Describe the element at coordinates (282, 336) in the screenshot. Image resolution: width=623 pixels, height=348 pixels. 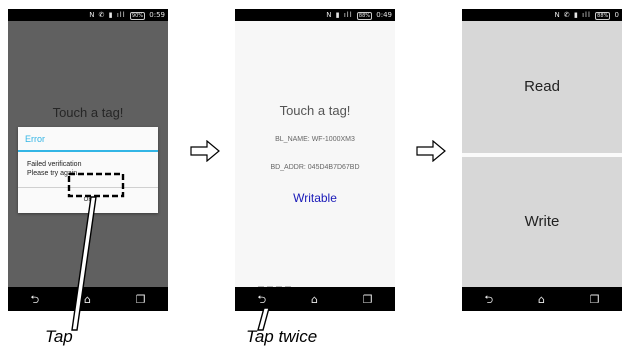
I see `tap-twice-caption: Tap twice` at that location.